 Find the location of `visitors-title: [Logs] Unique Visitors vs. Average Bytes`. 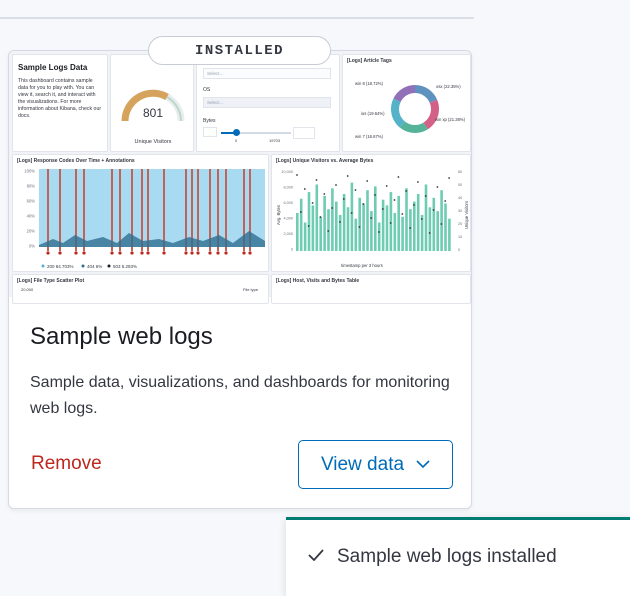

visitors-title: [Logs] Unique Visitors vs. Average Bytes is located at coordinates (325, 161).